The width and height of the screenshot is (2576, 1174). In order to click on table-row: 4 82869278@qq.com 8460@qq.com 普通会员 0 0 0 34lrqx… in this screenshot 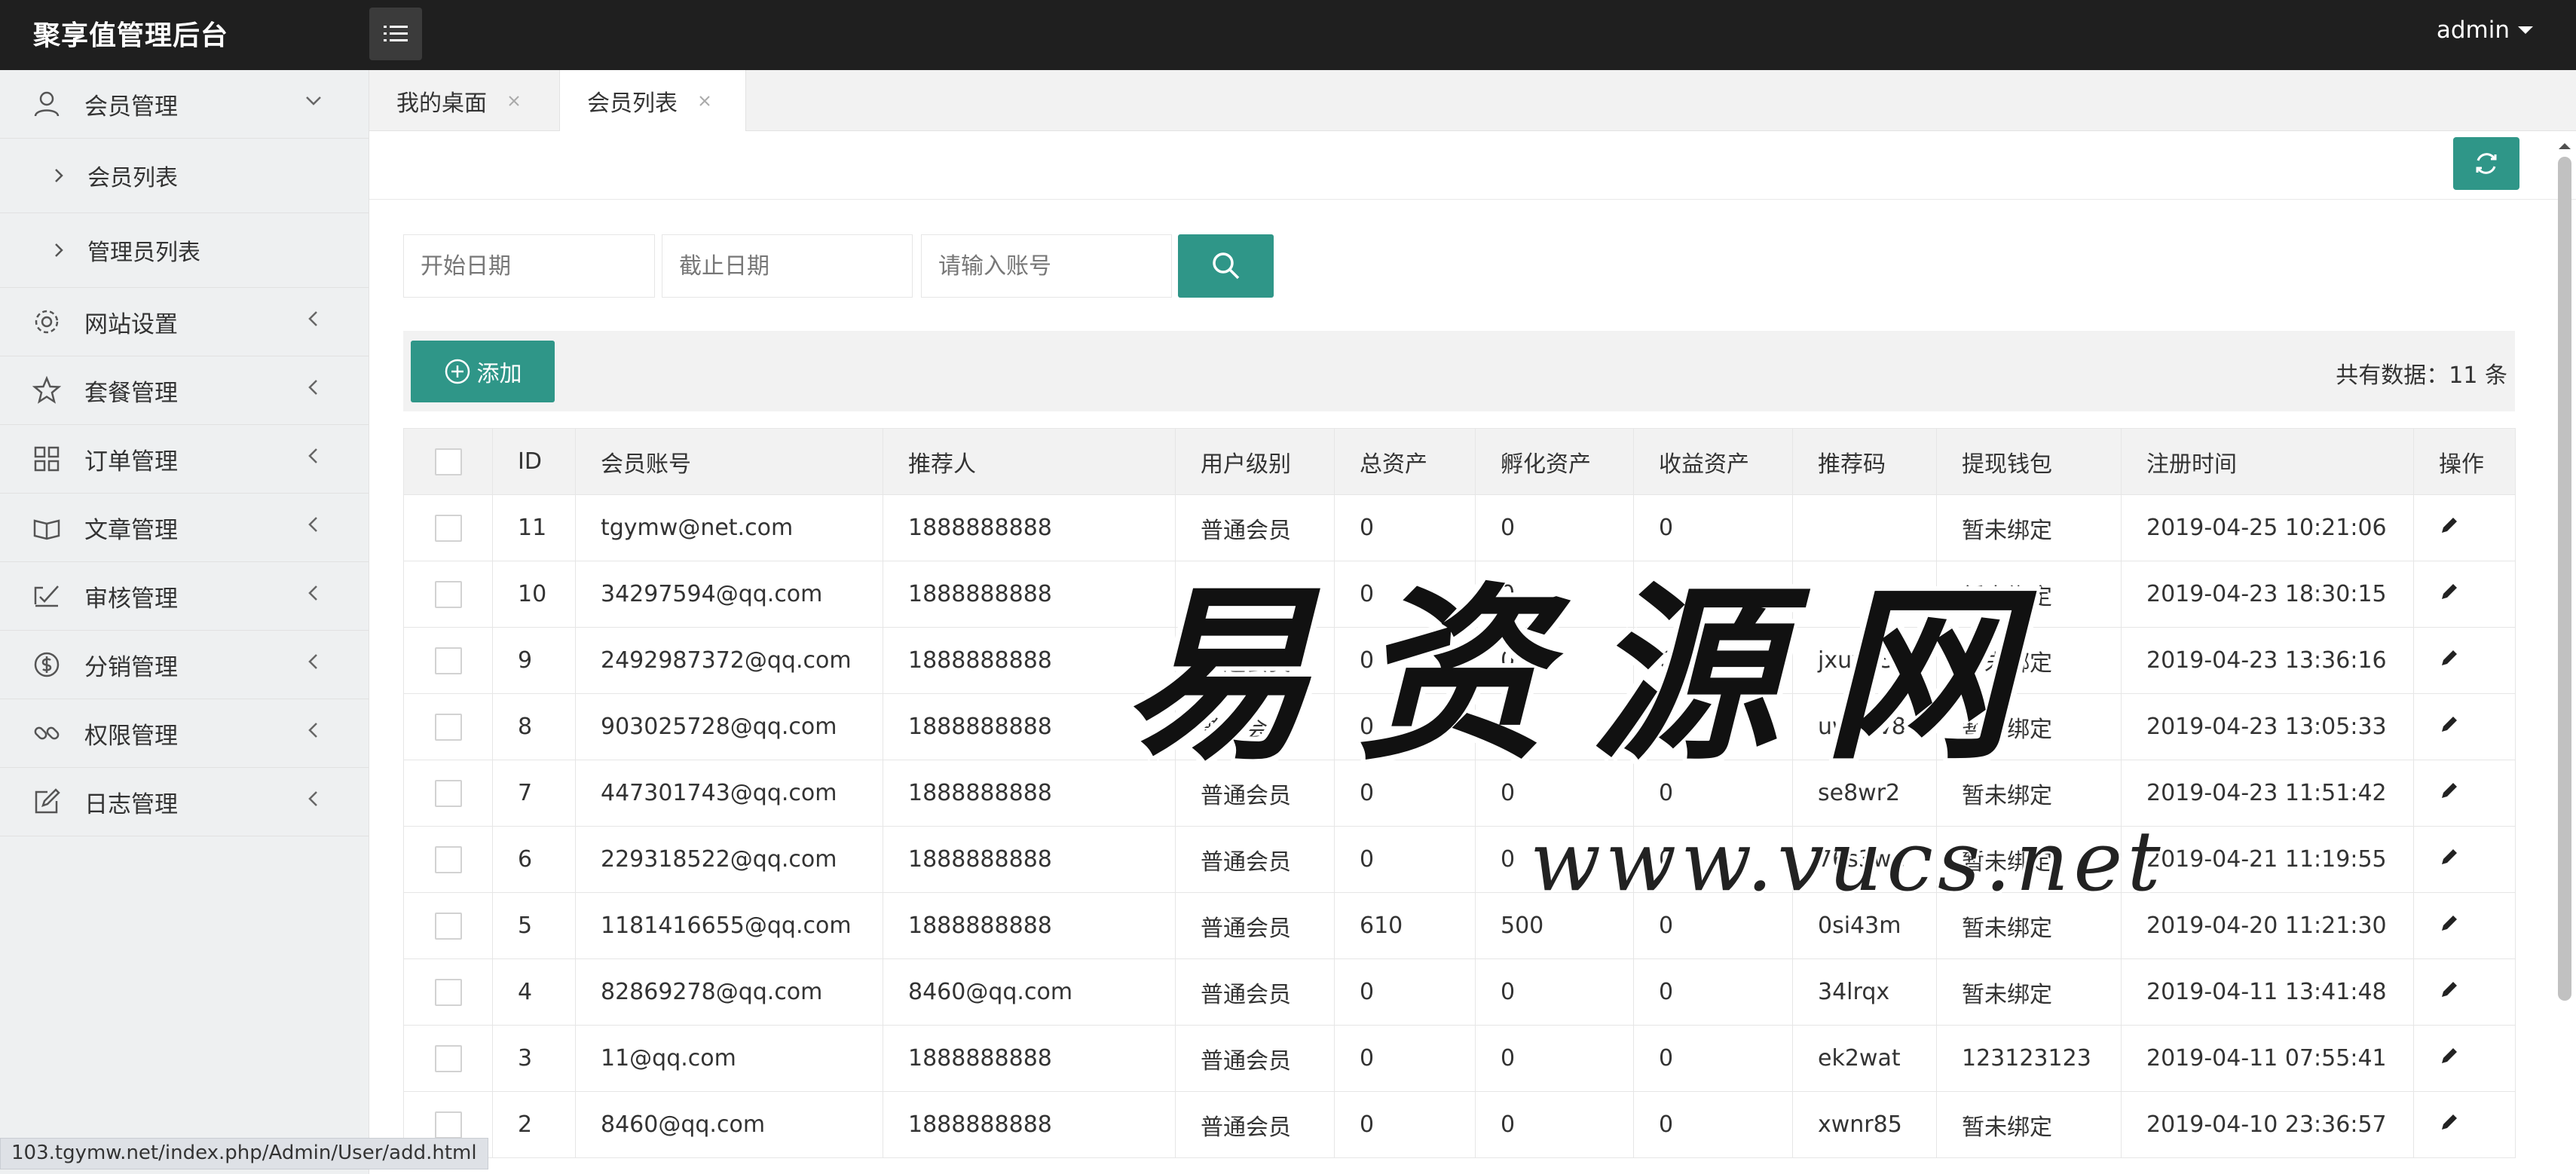, I will do `click(1459, 992)`.